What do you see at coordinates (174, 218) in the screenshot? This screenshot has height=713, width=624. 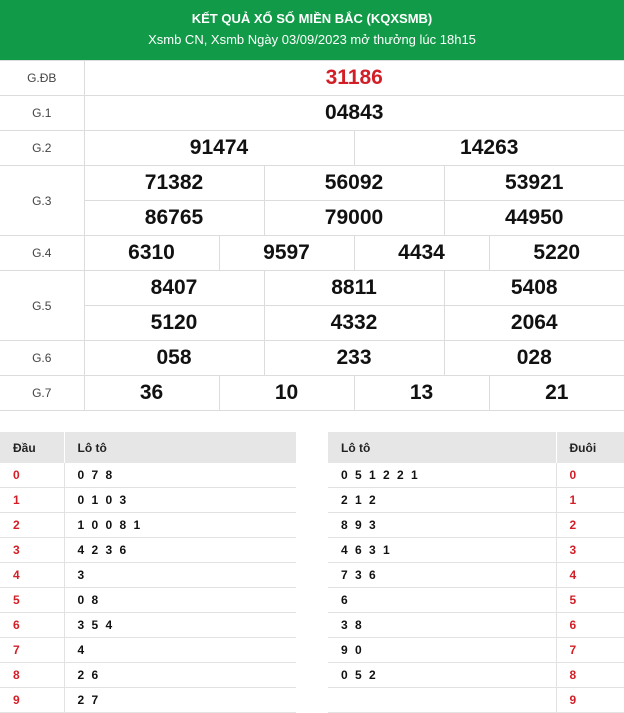 I see `prize-number: 86765` at bounding box center [174, 218].